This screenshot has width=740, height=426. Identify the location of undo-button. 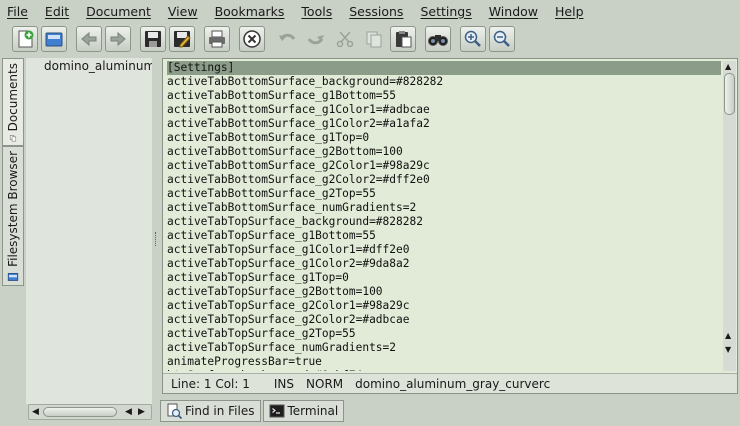
(287, 39).